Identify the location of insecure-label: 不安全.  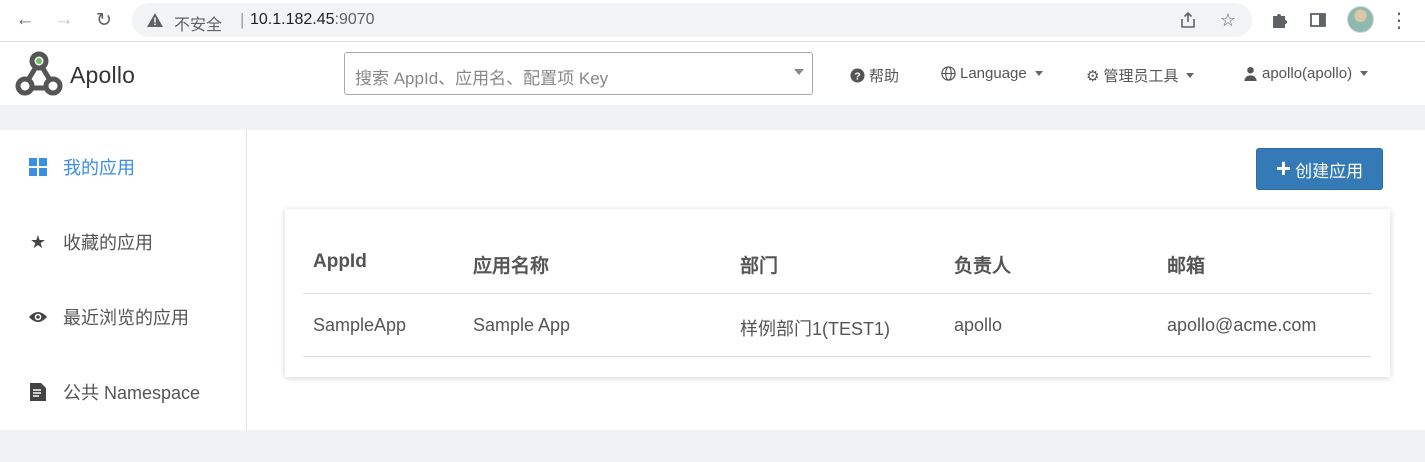
(198, 23).